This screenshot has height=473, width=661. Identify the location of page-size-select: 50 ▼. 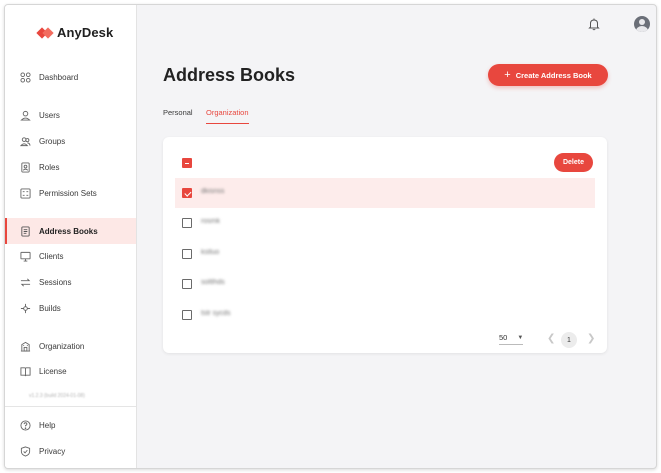
(511, 339).